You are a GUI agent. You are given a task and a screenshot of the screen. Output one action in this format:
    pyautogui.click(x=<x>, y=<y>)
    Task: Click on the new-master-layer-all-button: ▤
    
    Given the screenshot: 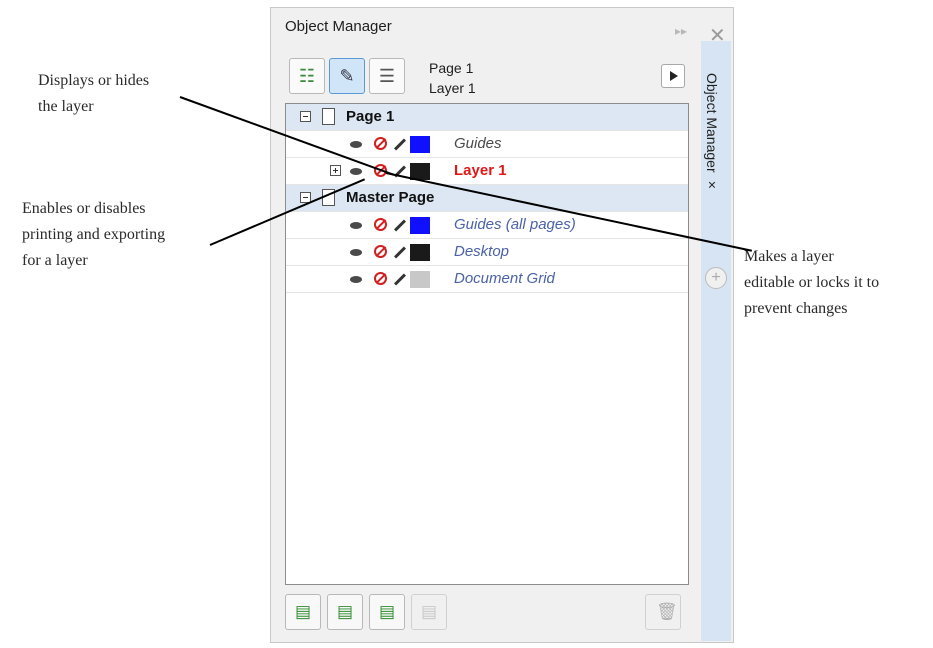 What is the action you would take?
    pyautogui.click(x=387, y=612)
    